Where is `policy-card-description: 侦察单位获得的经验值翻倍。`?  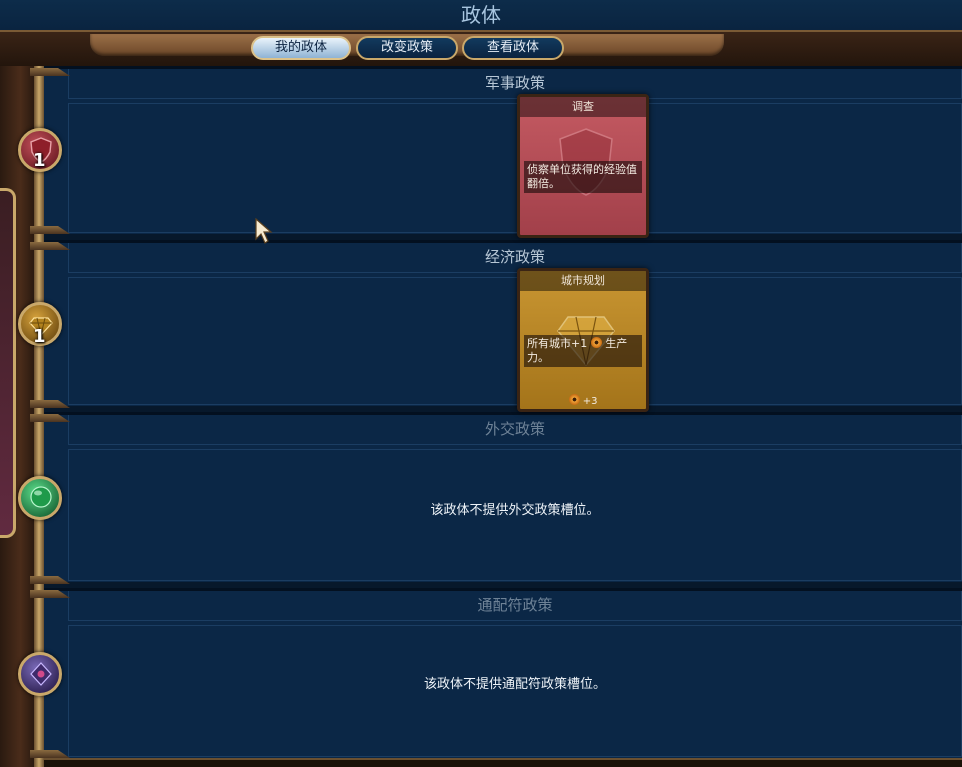
policy-card-description: 侦察单位获得的经验值翻倍。 is located at coordinates (583, 177).